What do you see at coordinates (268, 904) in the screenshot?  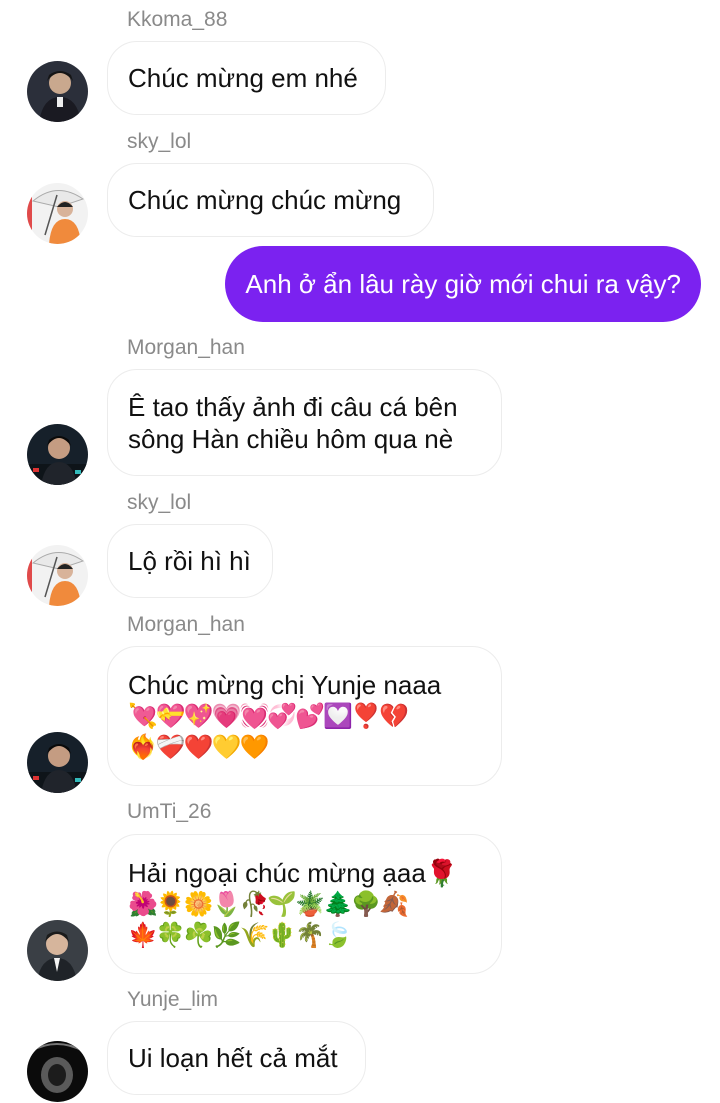 I see `emoji-line: 🌺🌻🌼🌷🥀🌱🪴🌲🌳🍂` at bounding box center [268, 904].